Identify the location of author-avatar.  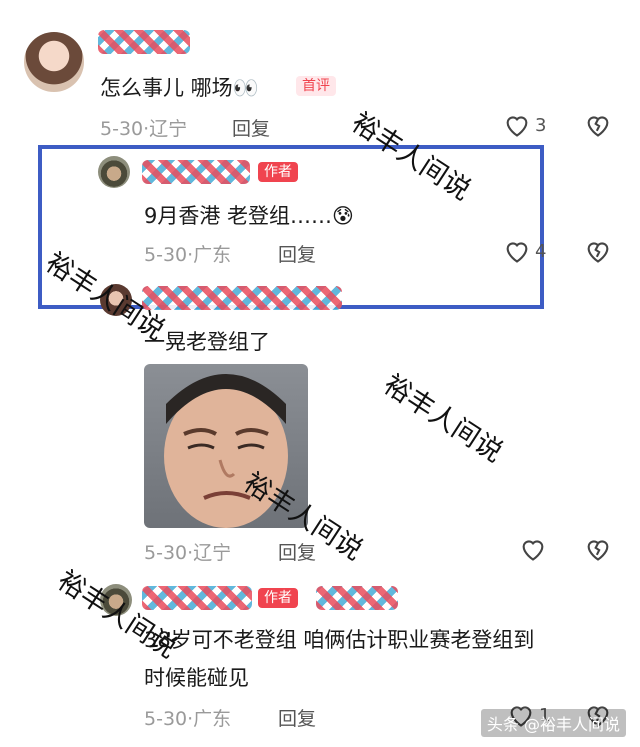
(114, 172).